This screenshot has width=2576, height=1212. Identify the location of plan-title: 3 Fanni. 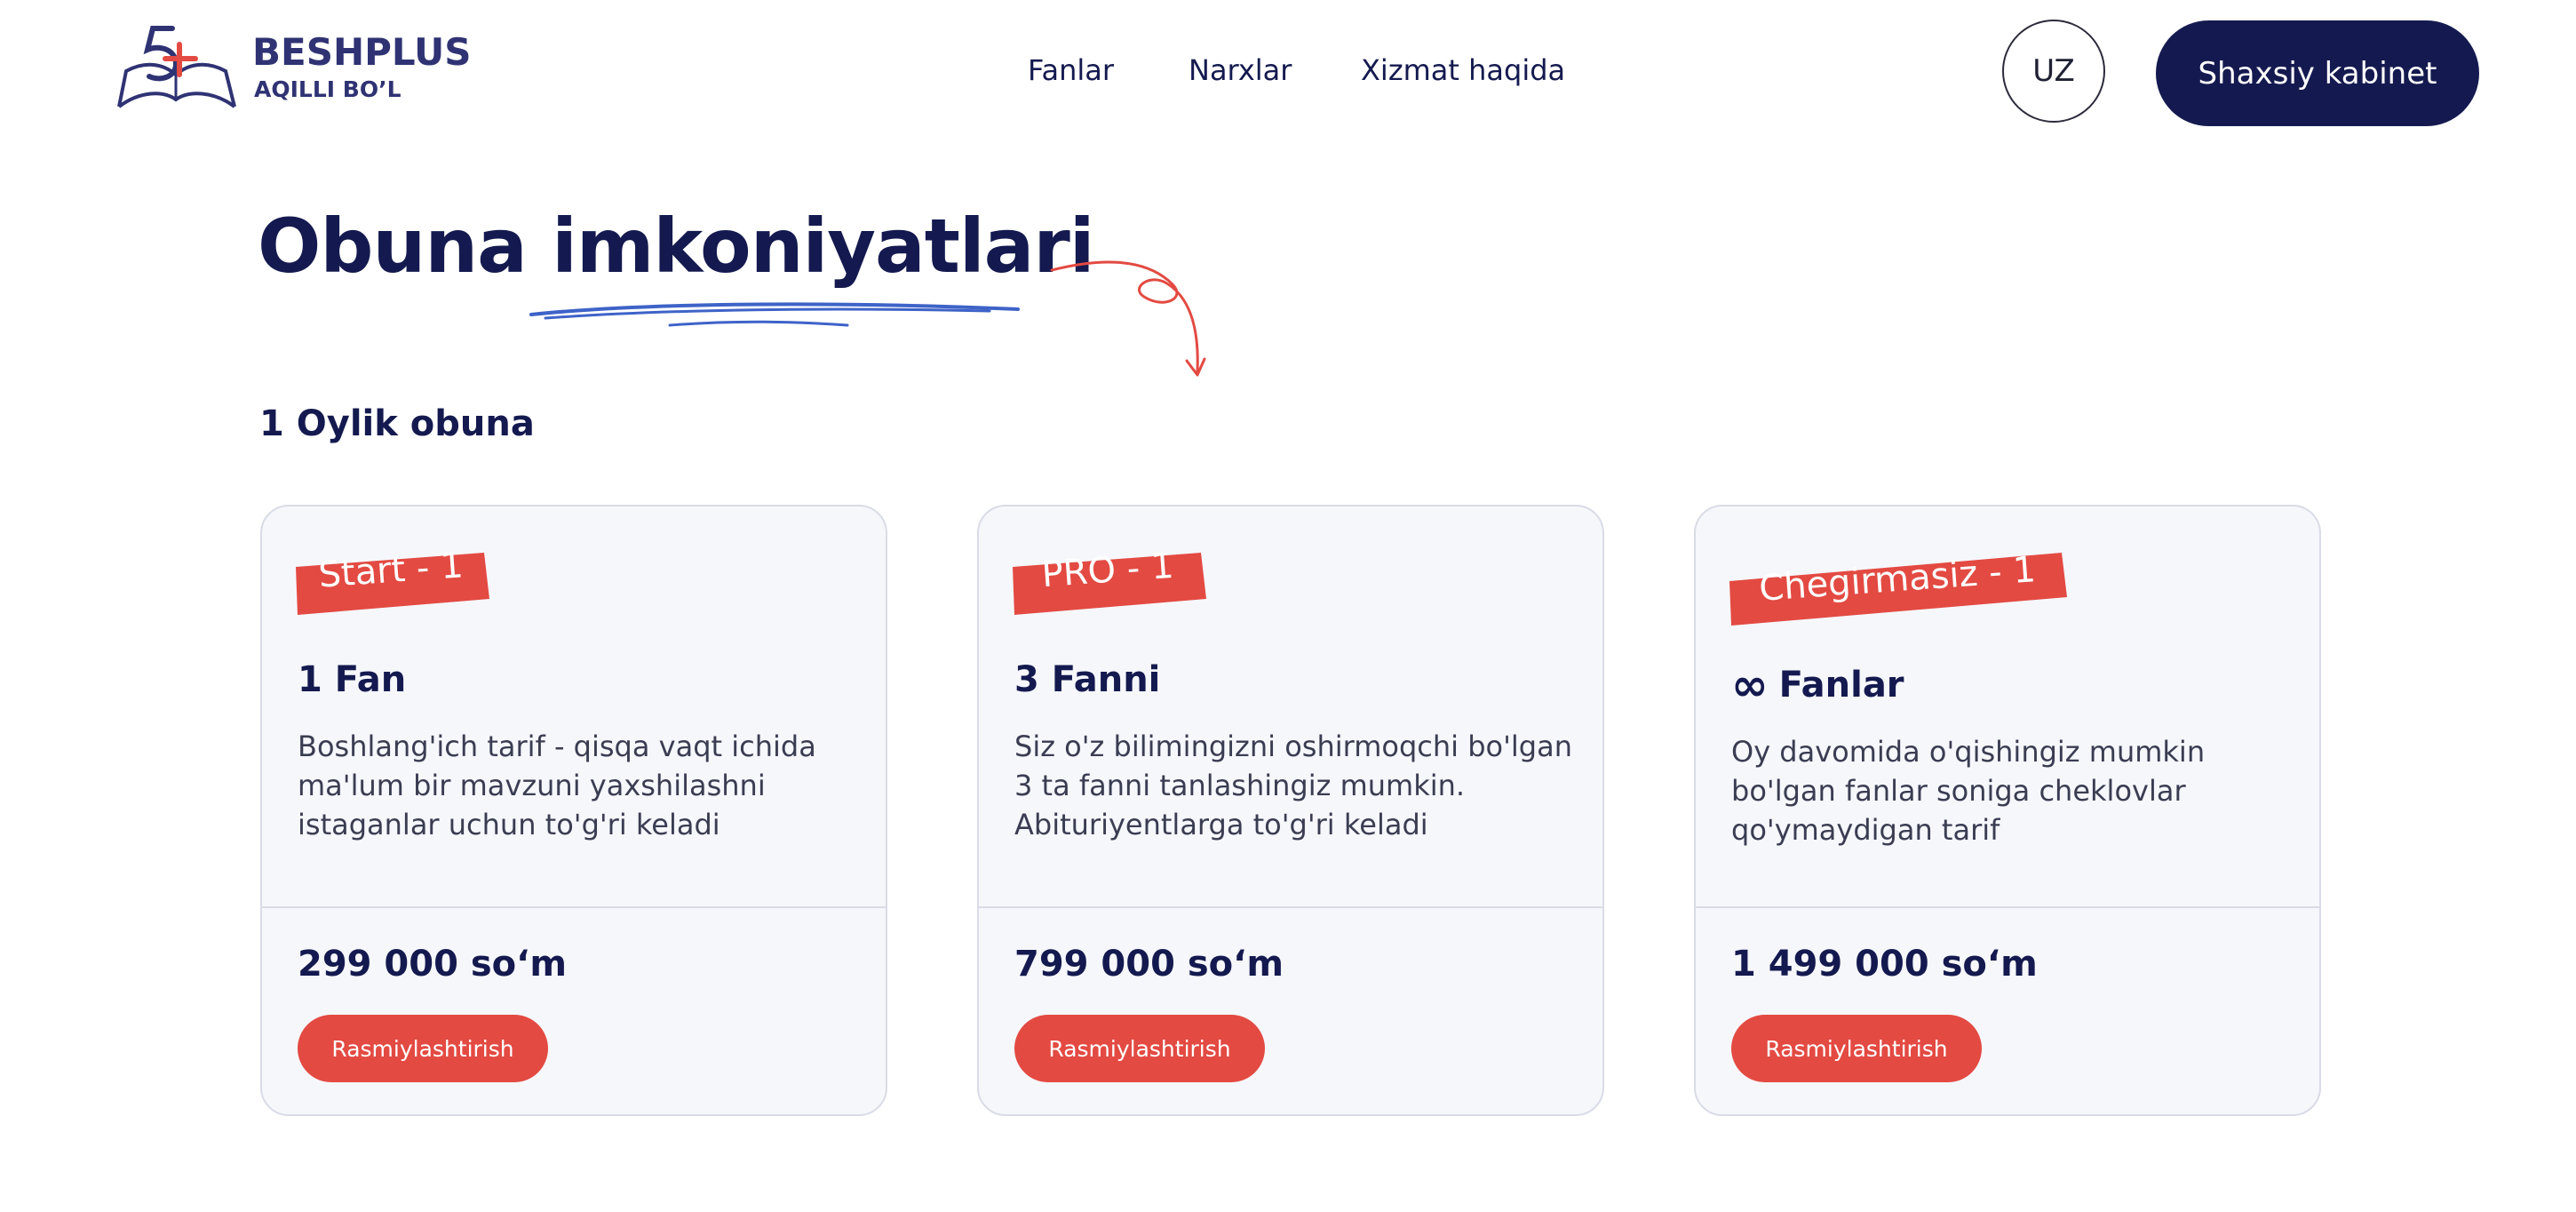
(1087, 679).